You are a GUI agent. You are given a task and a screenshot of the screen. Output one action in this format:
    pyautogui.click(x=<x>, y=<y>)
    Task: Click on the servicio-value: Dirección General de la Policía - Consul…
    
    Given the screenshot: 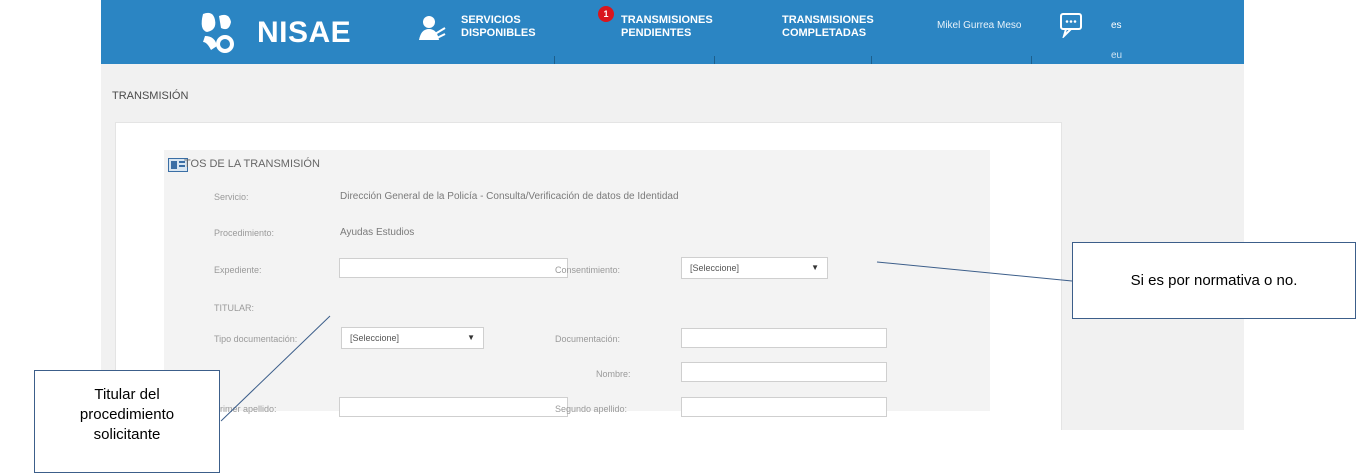 What is the action you would take?
    pyautogui.click(x=509, y=196)
    